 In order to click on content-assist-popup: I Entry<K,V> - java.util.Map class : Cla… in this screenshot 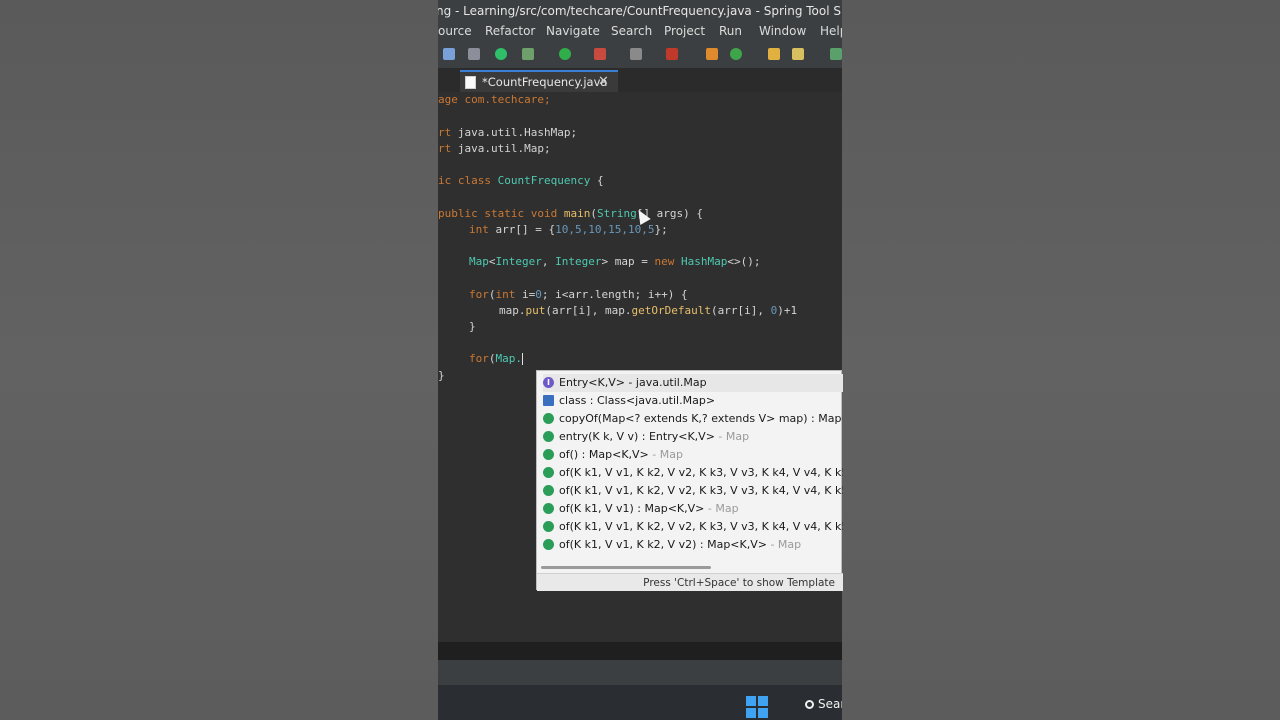, I will do `click(689, 480)`.